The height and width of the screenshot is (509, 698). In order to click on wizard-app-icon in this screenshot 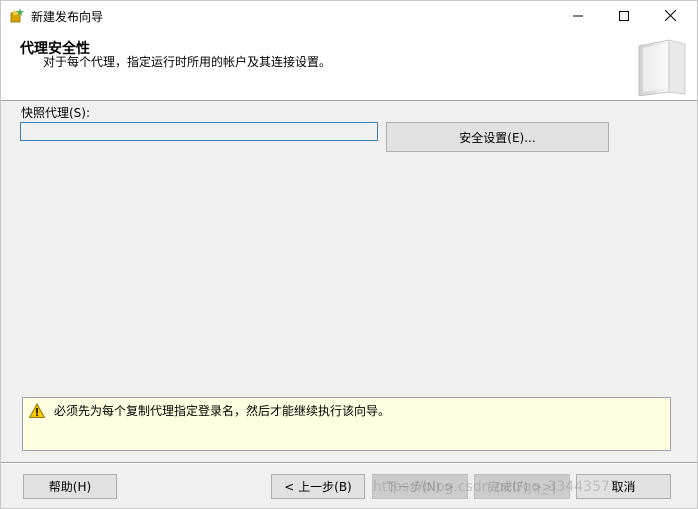, I will do `click(17, 15)`.